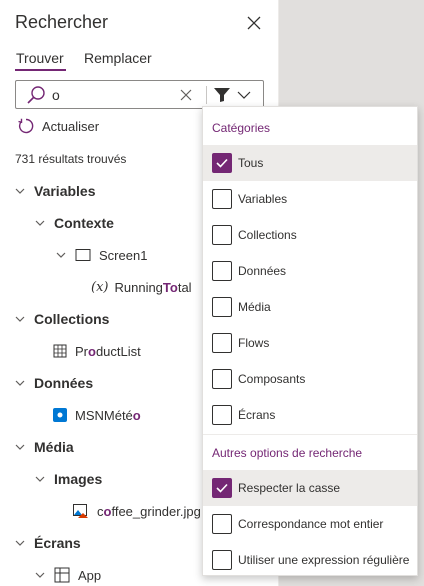  Describe the element at coordinates (262, 271) in the screenshot. I see `option-label: Données` at that location.